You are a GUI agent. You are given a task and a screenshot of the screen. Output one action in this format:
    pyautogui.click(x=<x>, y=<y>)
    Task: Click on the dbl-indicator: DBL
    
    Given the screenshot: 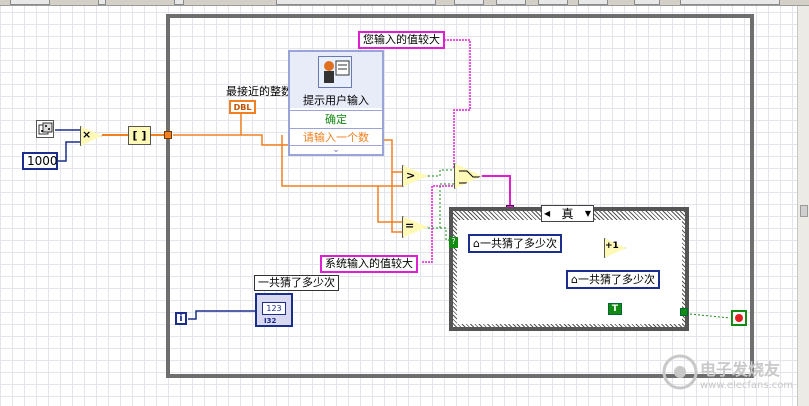 What is the action you would take?
    pyautogui.click(x=242, y=107)
    